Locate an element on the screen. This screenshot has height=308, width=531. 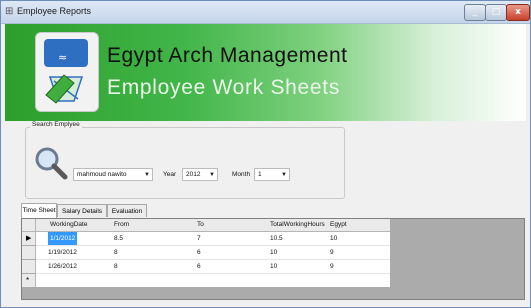
company-name: Egypt Arch Management is located at coordinates (227, 55).